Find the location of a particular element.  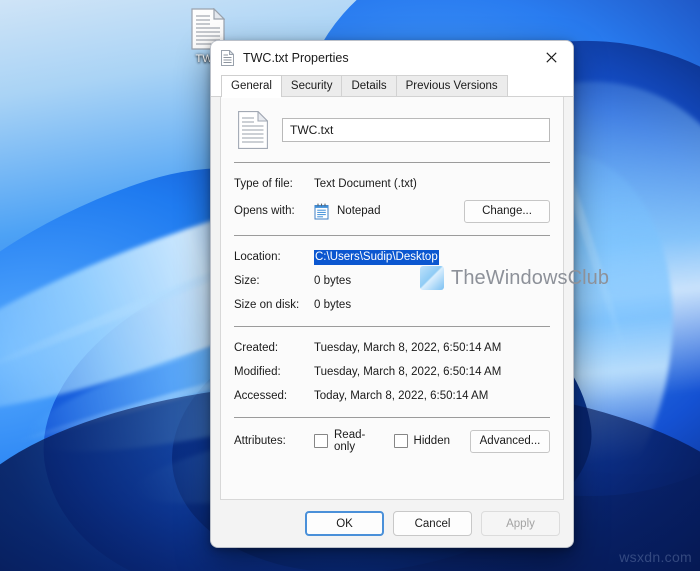

close-icon is located at coordinates (551, 57).